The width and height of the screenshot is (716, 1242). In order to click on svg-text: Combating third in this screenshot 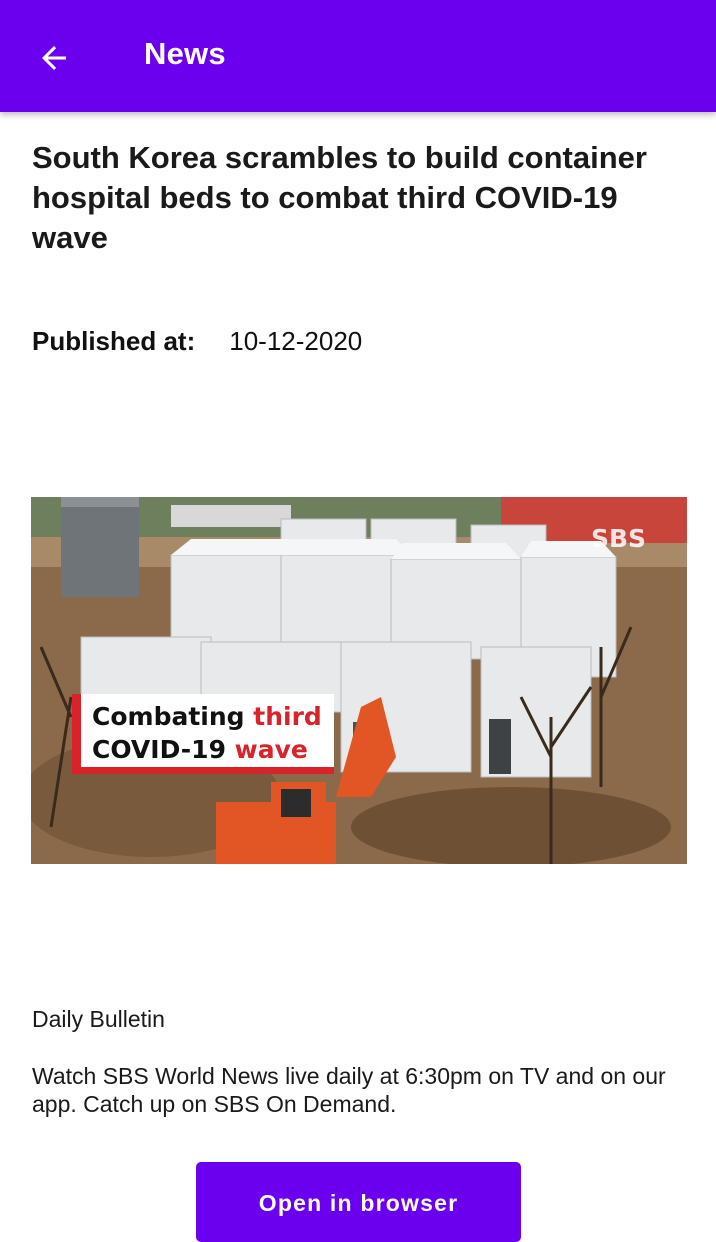, I will do `click(207, 716)`.